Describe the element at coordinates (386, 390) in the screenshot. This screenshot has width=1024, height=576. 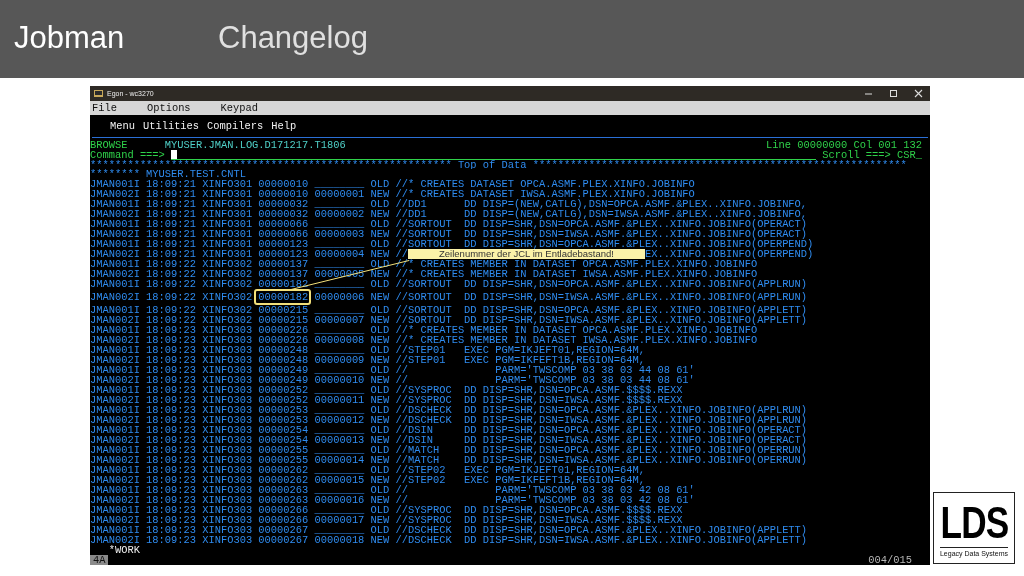
I see `log-line: JMAN001I 18:09:23 XINFO303 00000252 ________ OLD //SYSPROC DD DISP=SHR,DSN=OPCA.ASMF.$$$$.REXX` at that location.